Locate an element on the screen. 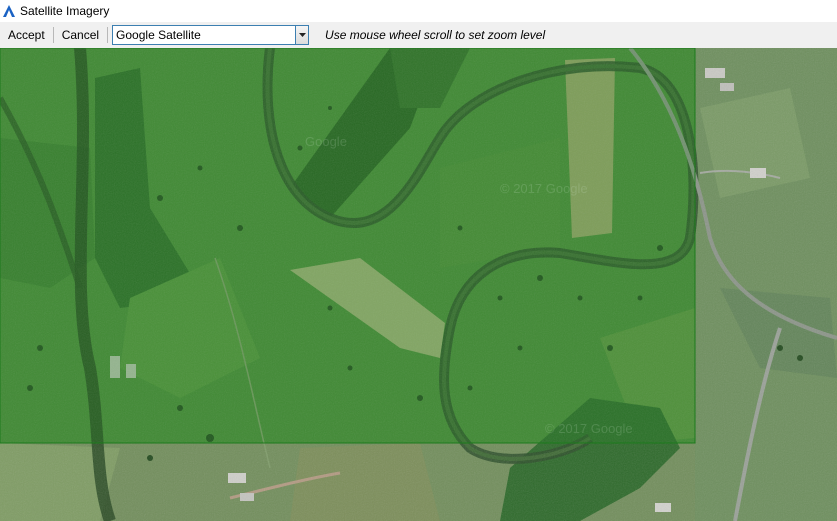 The width and height of the screenshot is (837, 521). window-title: Satellite Imagery is located at coordinates (65, 11).